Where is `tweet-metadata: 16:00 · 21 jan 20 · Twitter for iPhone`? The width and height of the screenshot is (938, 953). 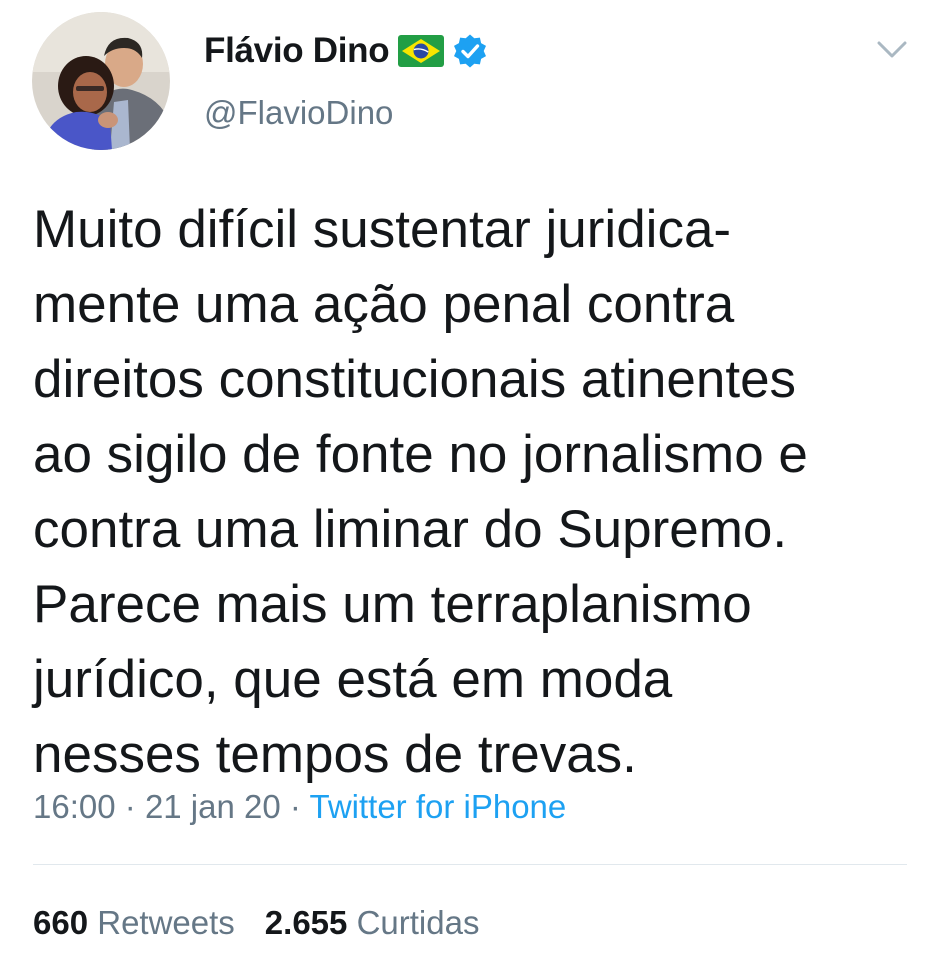
tweet-metadata: 16:00 · 21 jan 20 · Twitter for iPhone is located at coordinates (299, 807).